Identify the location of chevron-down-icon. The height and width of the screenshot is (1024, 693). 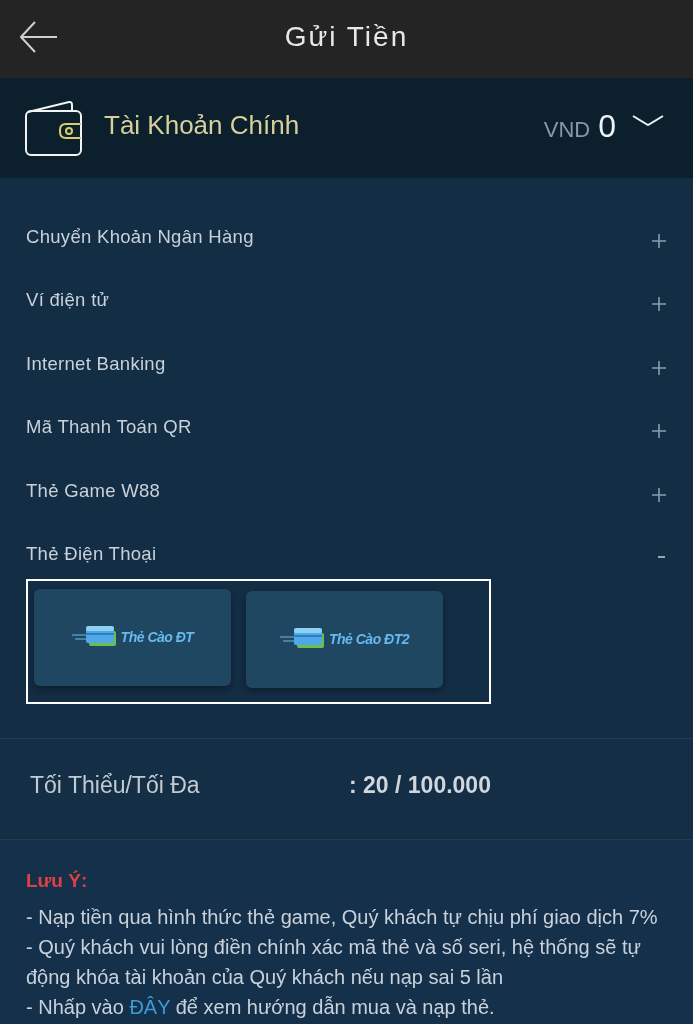
(648, 120).